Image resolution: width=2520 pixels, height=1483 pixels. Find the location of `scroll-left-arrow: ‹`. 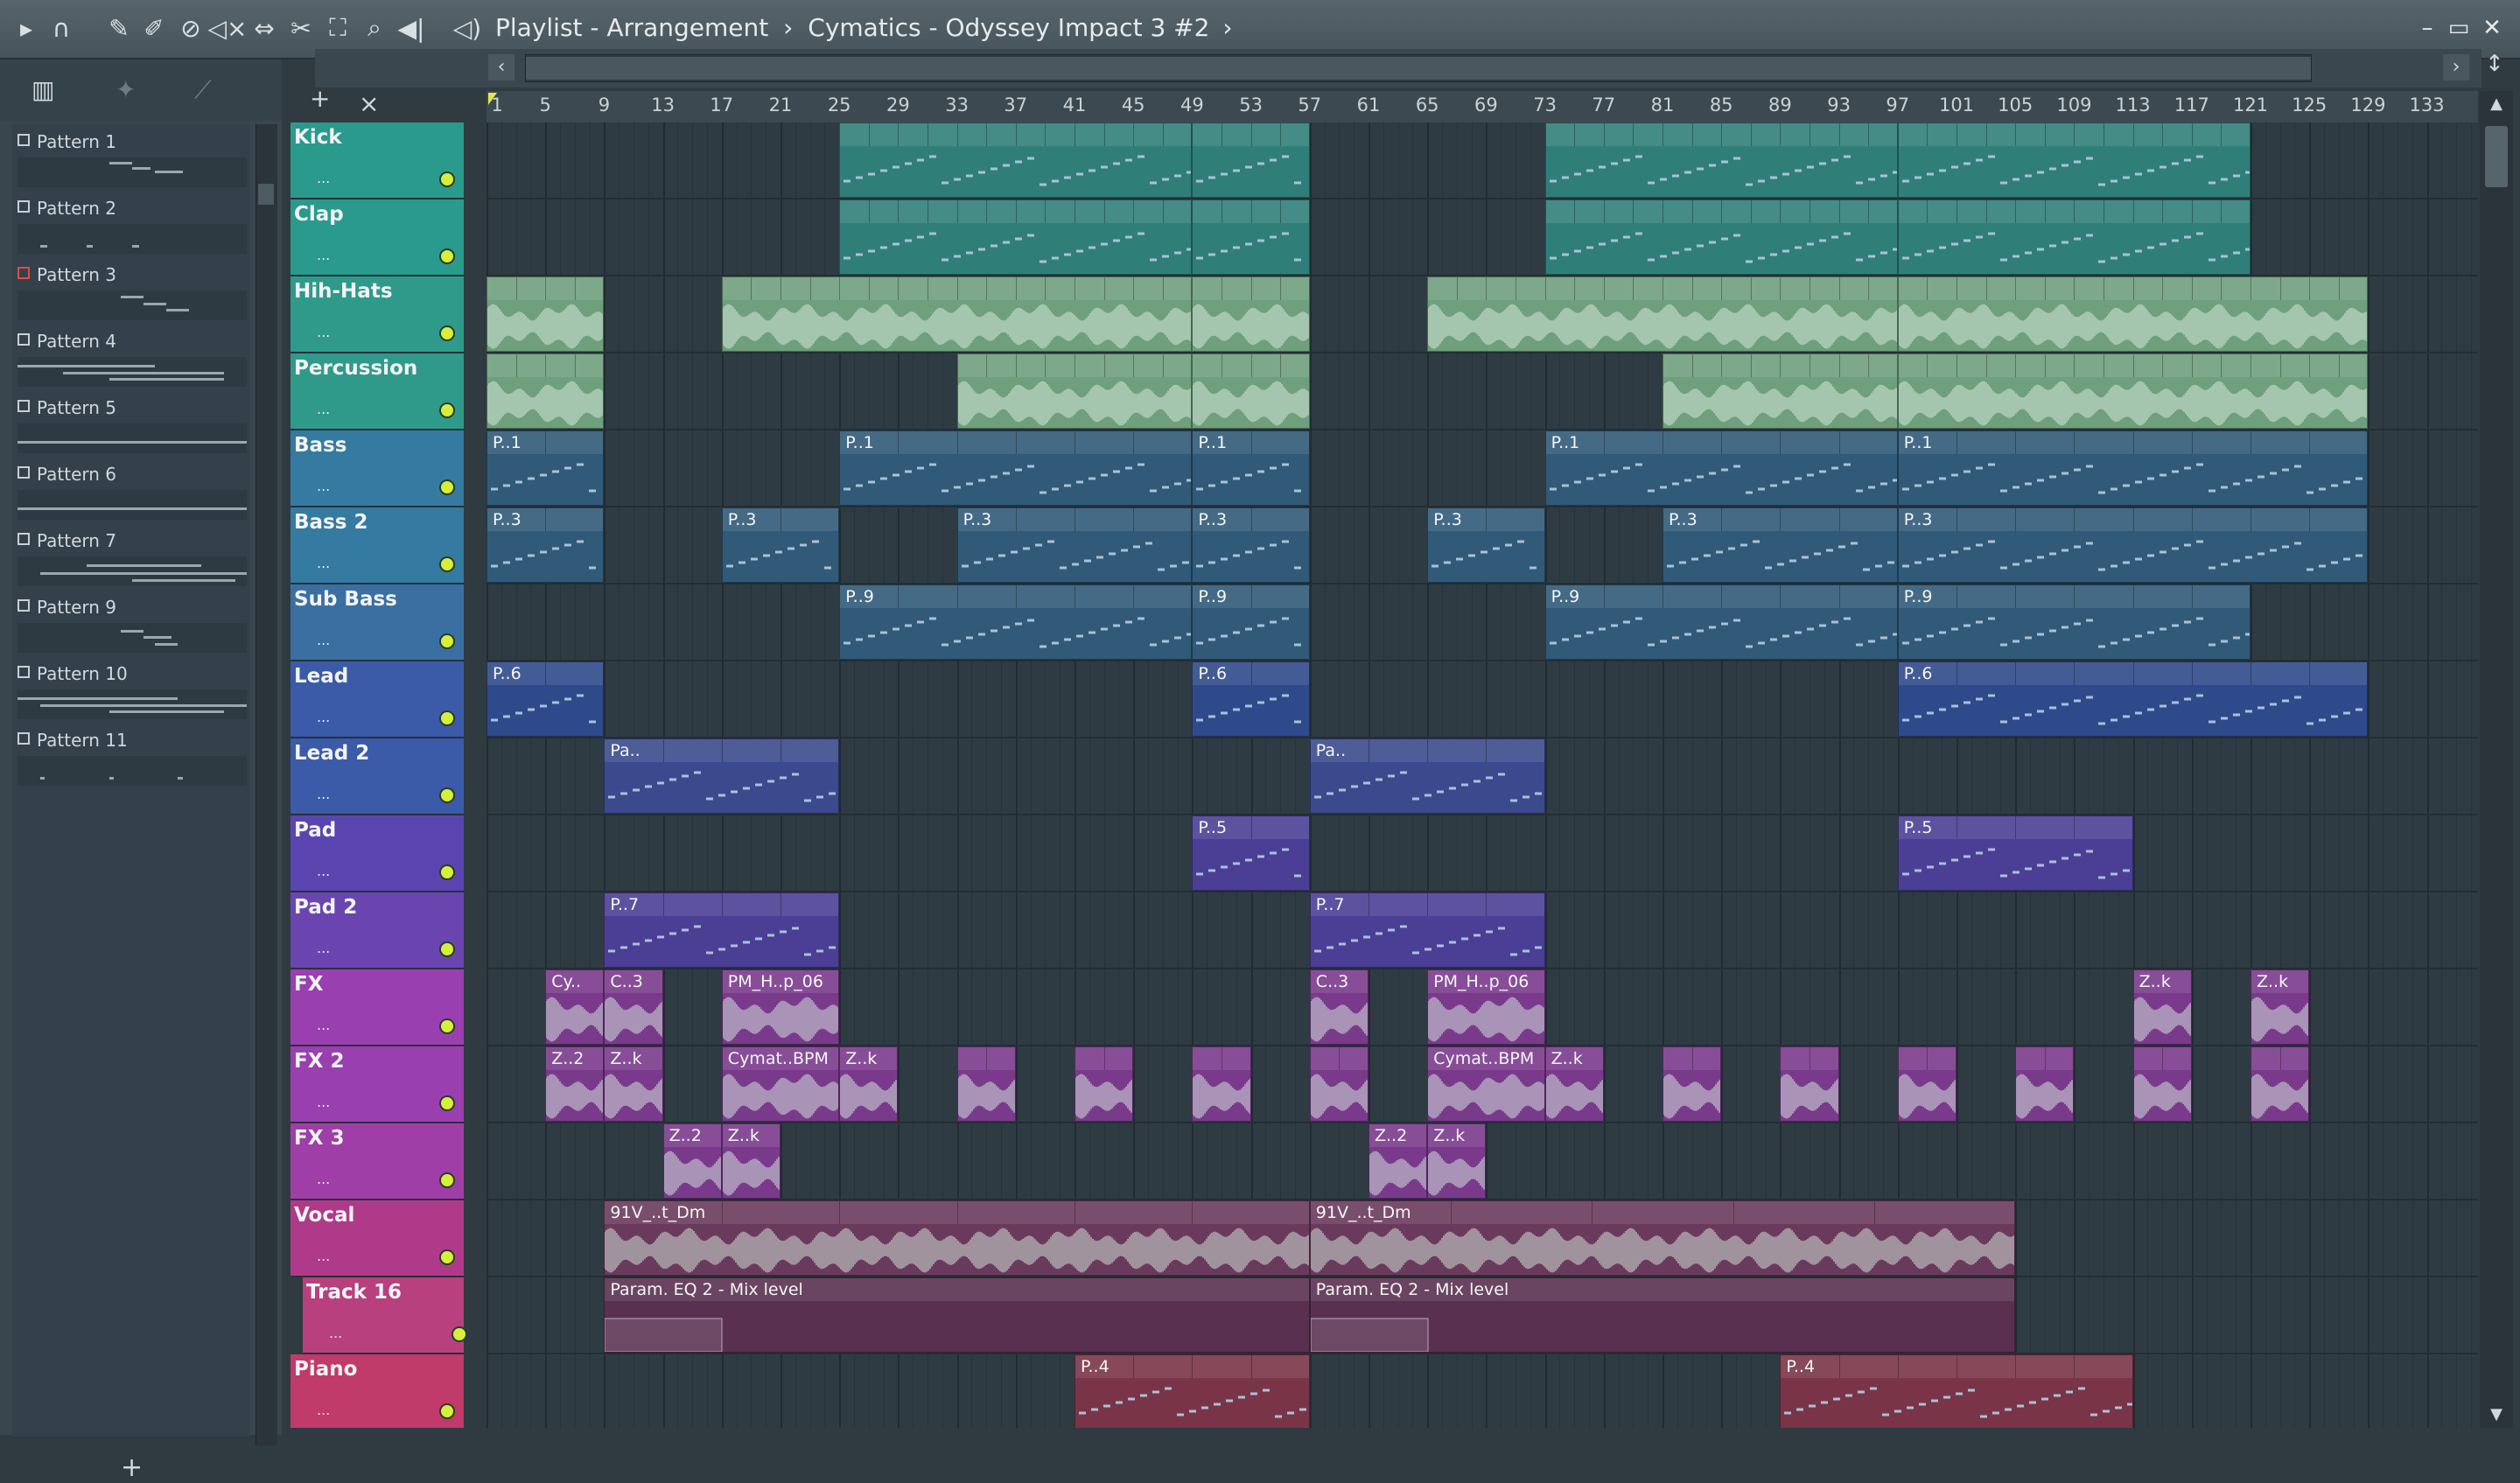

scroll-left-arrow: ‹ is located at coordinates (501, 67).